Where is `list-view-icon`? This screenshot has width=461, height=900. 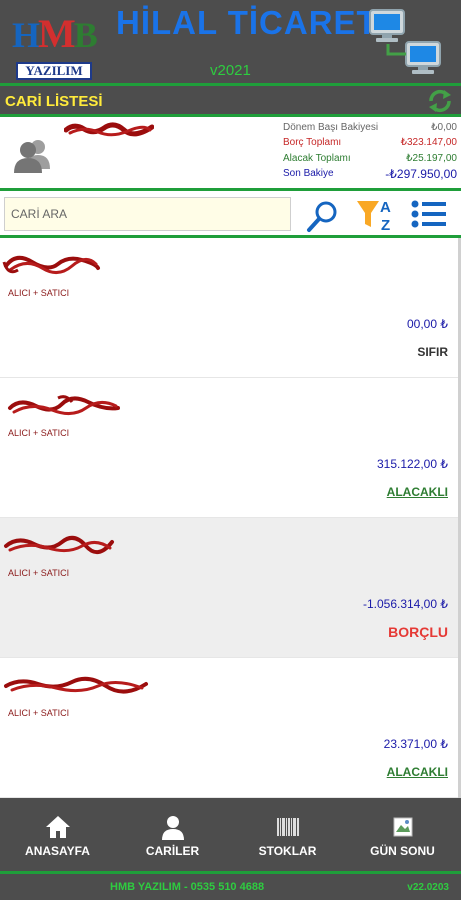
list-view-icon is located at coordinates (429, 214).